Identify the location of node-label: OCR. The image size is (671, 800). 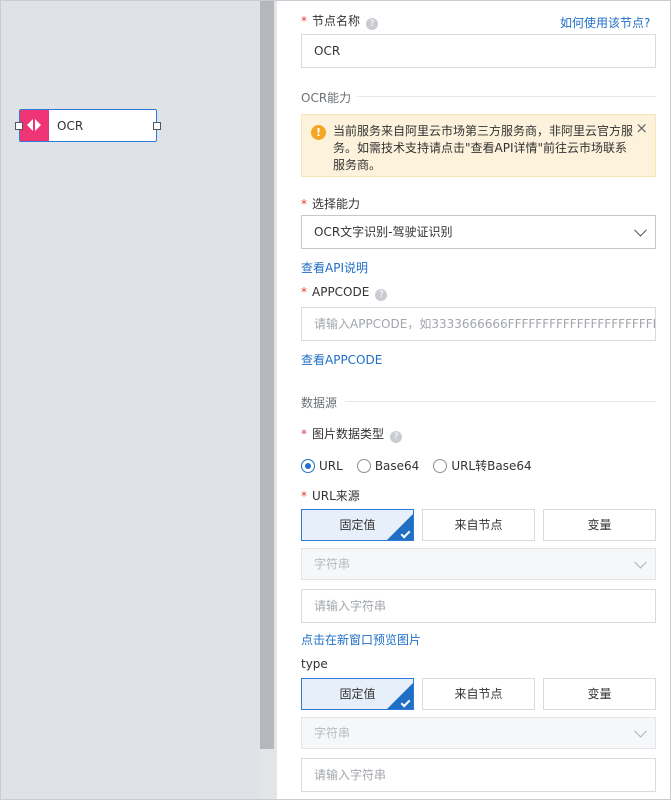
(70, 126).